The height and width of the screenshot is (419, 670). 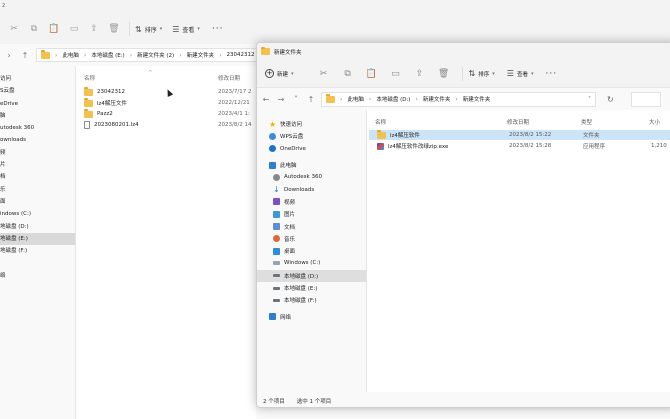 I want to click on fw-toolbar: + 新建 ▾ ✂ ⧉ 📋 ▭ ⇪ 🗑 ⇅ 排序 ▾ ☰ 查看 ▾ ···, so click(x=463, y=74).